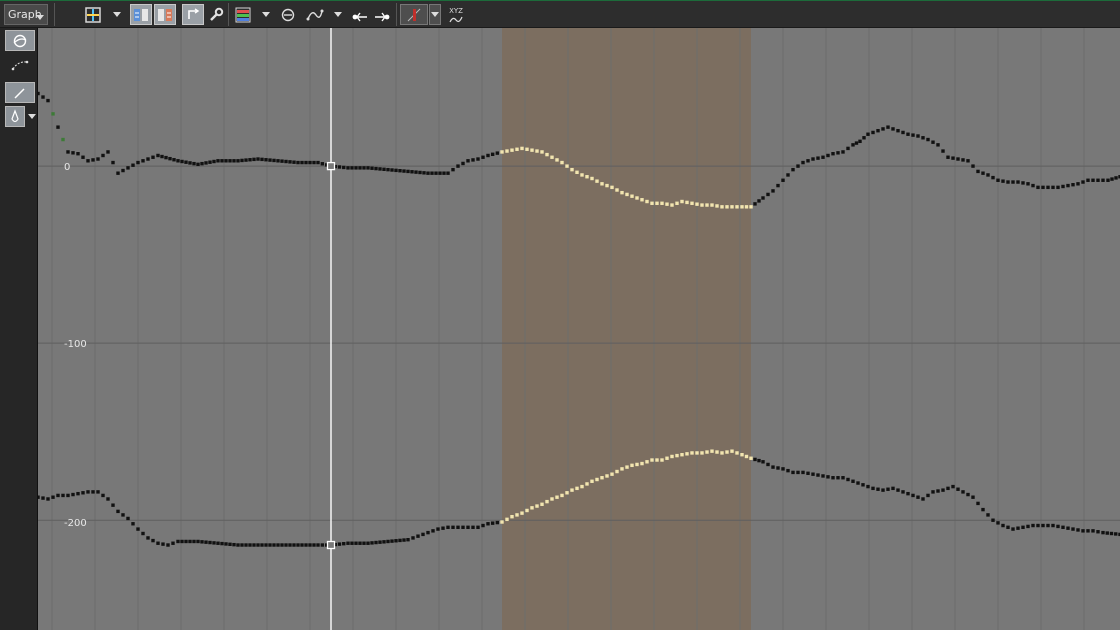 The height and width of the screenshot is (630, 1120). I want to click on step-forward-icon, so click(382, 14).